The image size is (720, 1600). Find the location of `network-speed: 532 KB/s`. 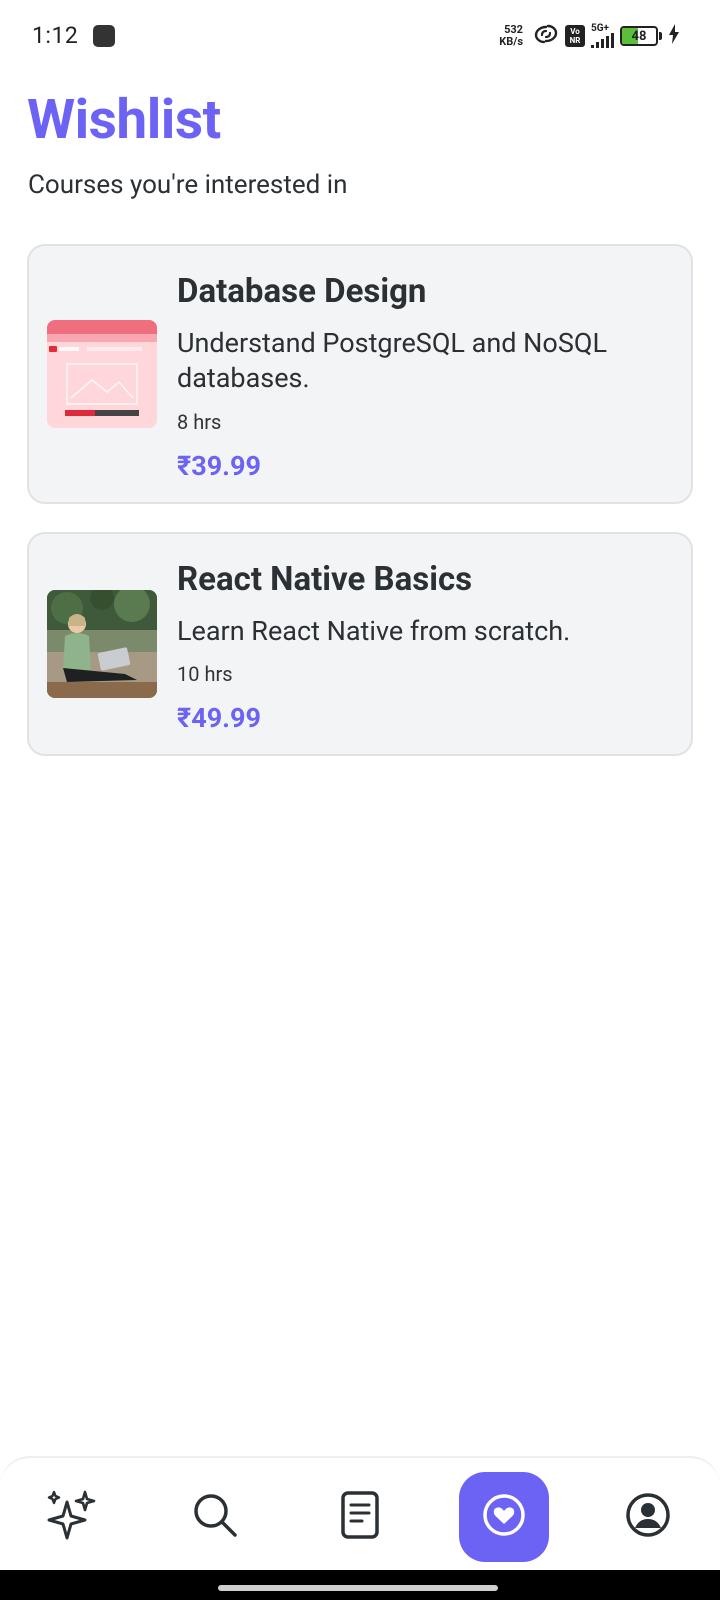

network-speed: 532 KB/s is located at coordinates (511, 36).